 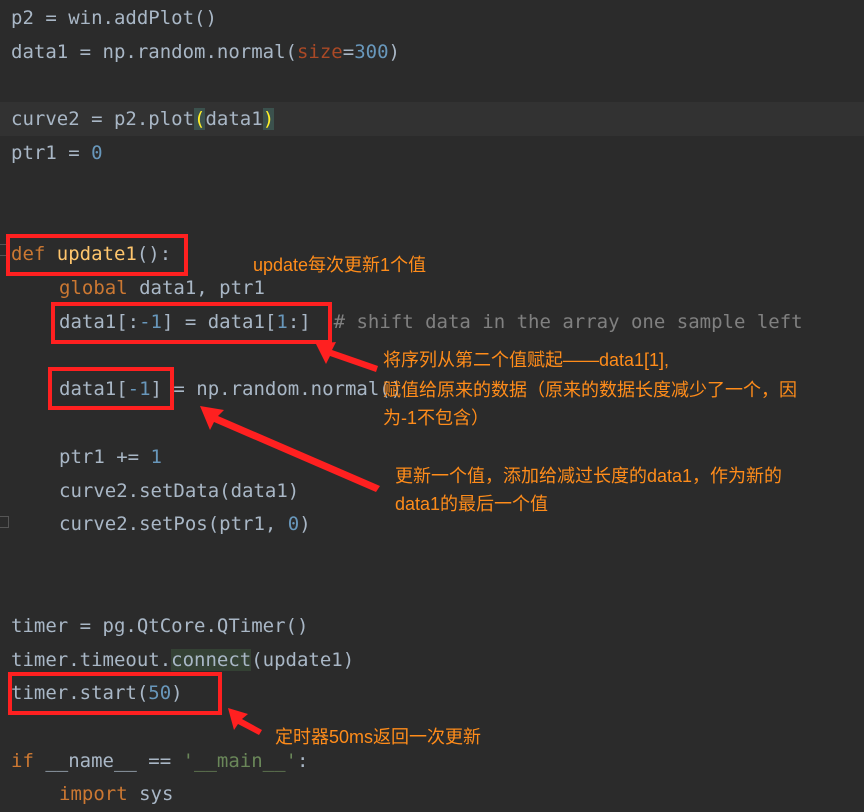 What do you see at coordinates (590, 390) in the screenshot?
I see `annotation-shift-line2: 赋值给原来的数据（原来的数据长度减少了一个，因` at bounding box center [590, 390].